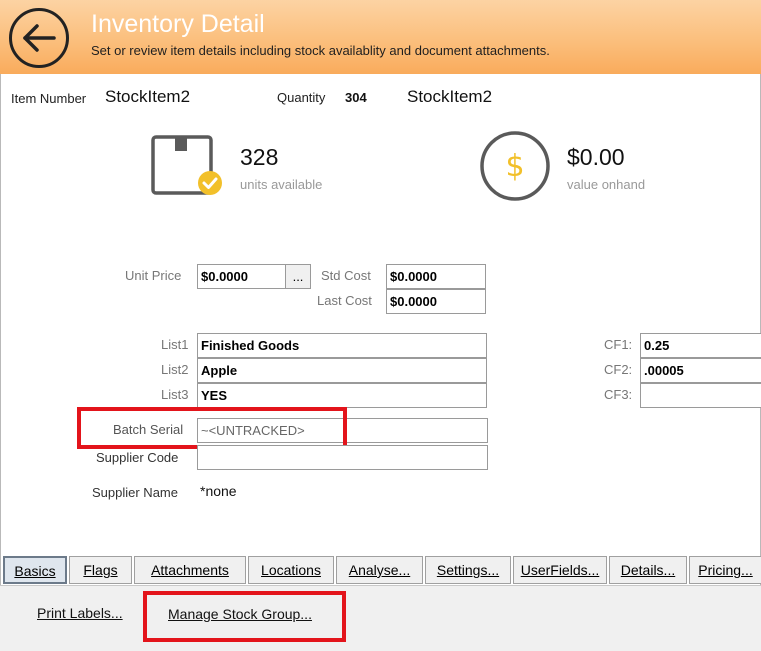  I want to click on supplier-code-label: Supplier Code, so click(137, 457).